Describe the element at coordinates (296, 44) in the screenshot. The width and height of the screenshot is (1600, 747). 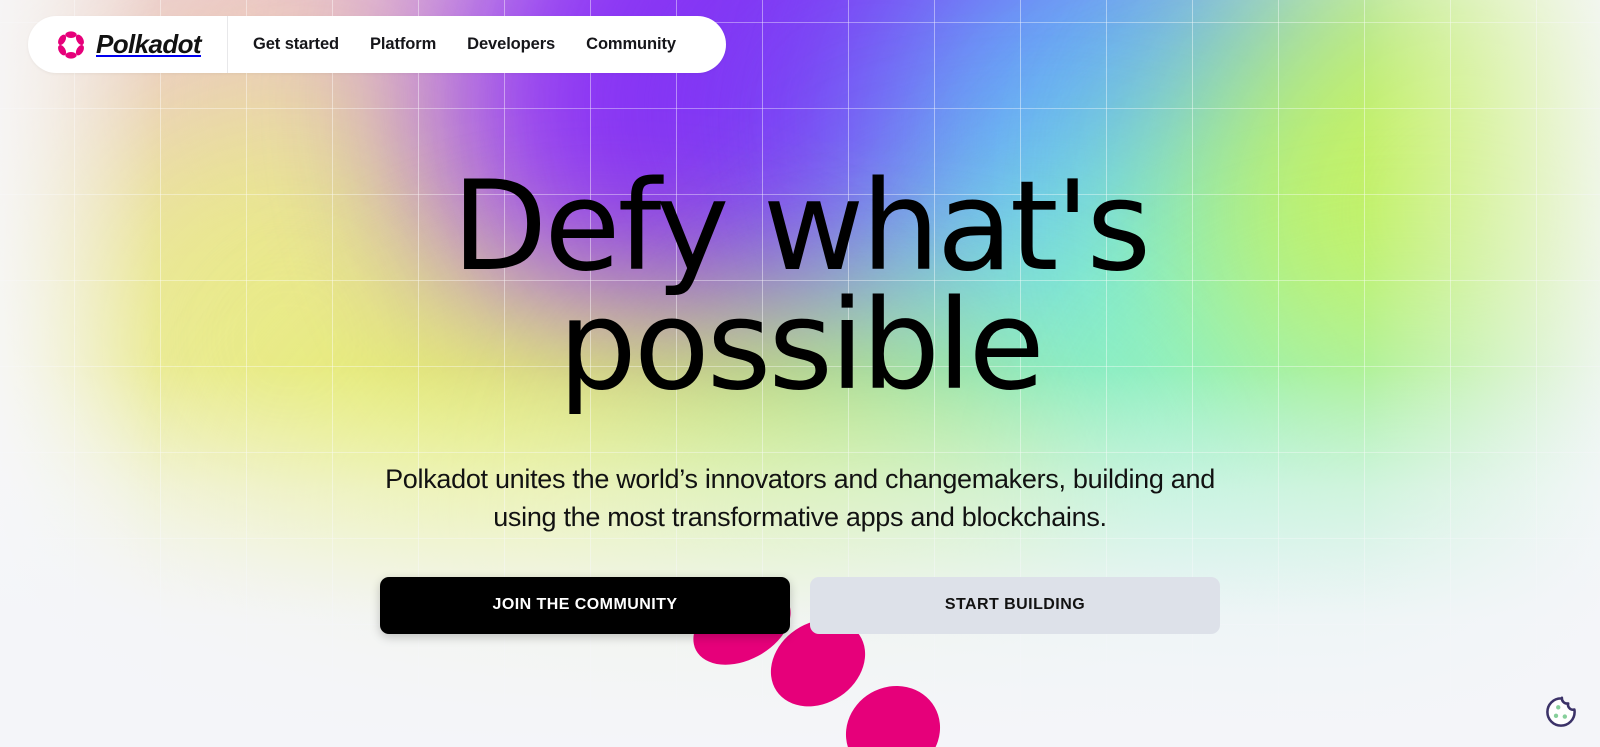
I see `nav-link-get-started: Get started` at that location.